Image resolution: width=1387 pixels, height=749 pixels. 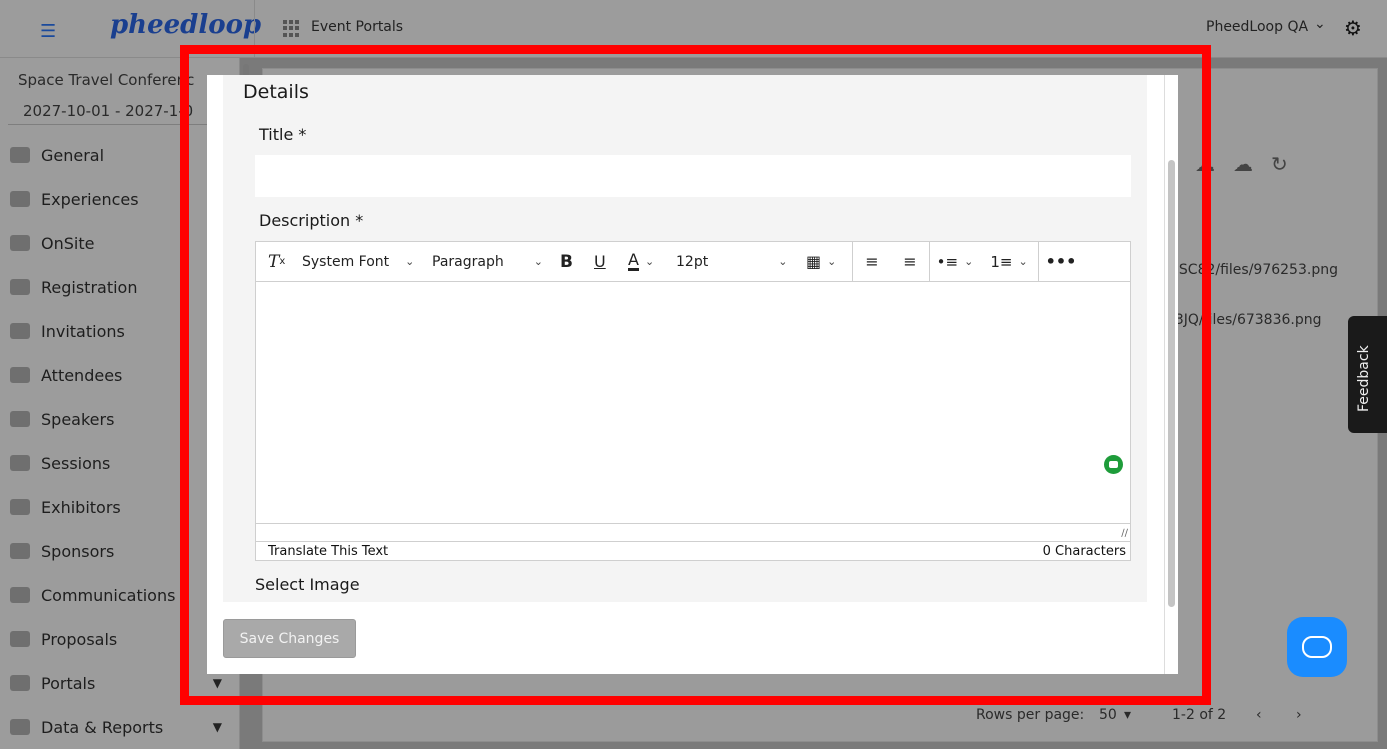 What do you see at coordinates (910, 262) in the screenshot?
I see `align-center-icon: ≡` at bounding box center [910, 262].